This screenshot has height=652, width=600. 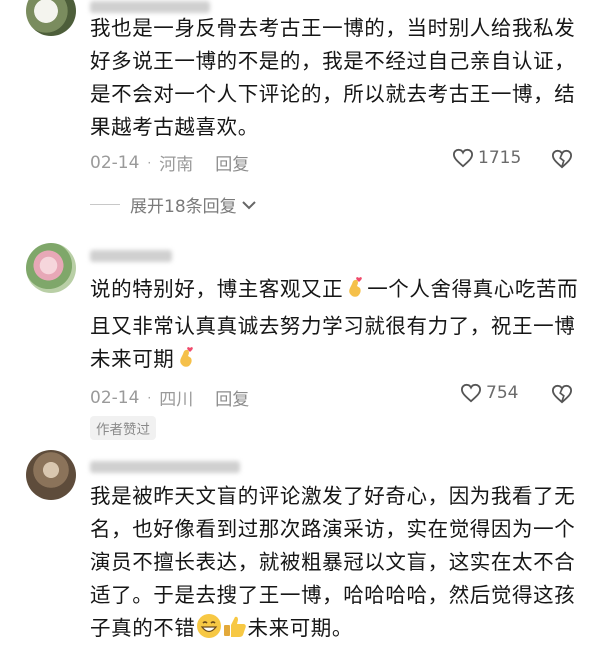 I want to click on chevron-down-icon, so click(x=248, y=204).